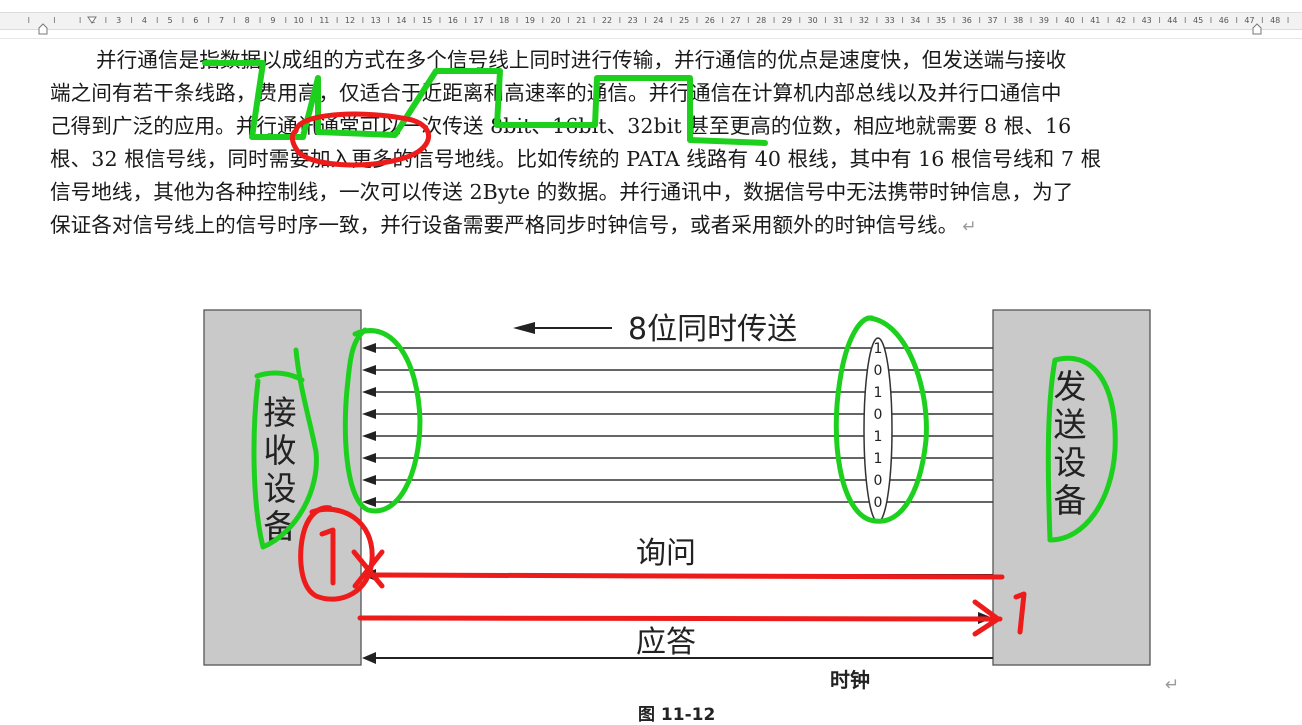 The width and height of the screenshot is (1302, 725). Describe the element at coordinates (1275, 20) in the screenshot. I see `ruler-number: 48` at that location.